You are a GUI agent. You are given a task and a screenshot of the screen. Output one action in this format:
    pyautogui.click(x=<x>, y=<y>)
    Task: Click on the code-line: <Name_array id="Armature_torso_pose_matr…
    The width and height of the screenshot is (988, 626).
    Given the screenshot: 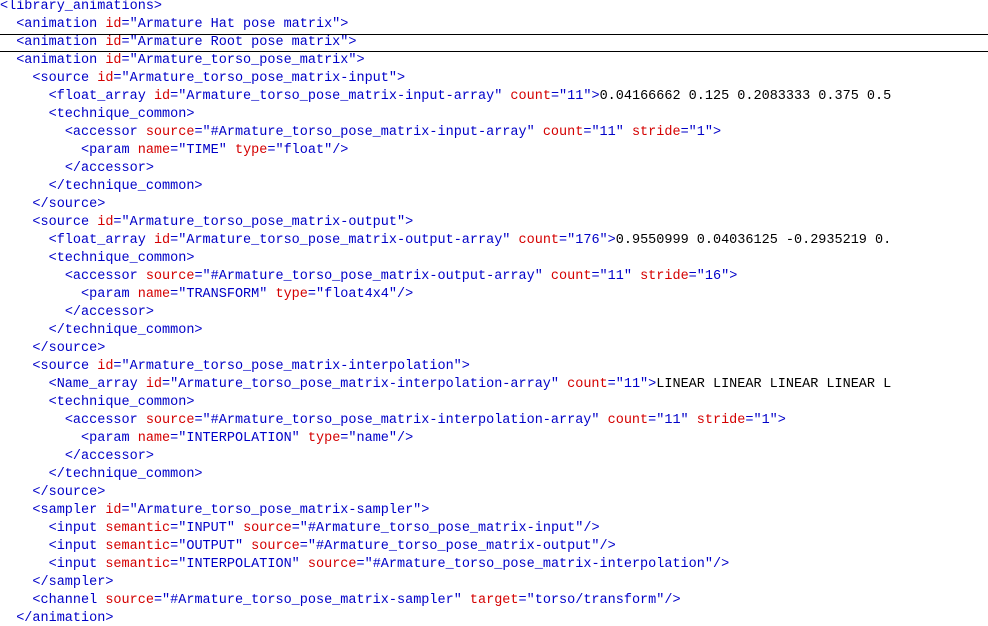 What is the action you would take?
    pyautogui.click(x=494, y=385)
    